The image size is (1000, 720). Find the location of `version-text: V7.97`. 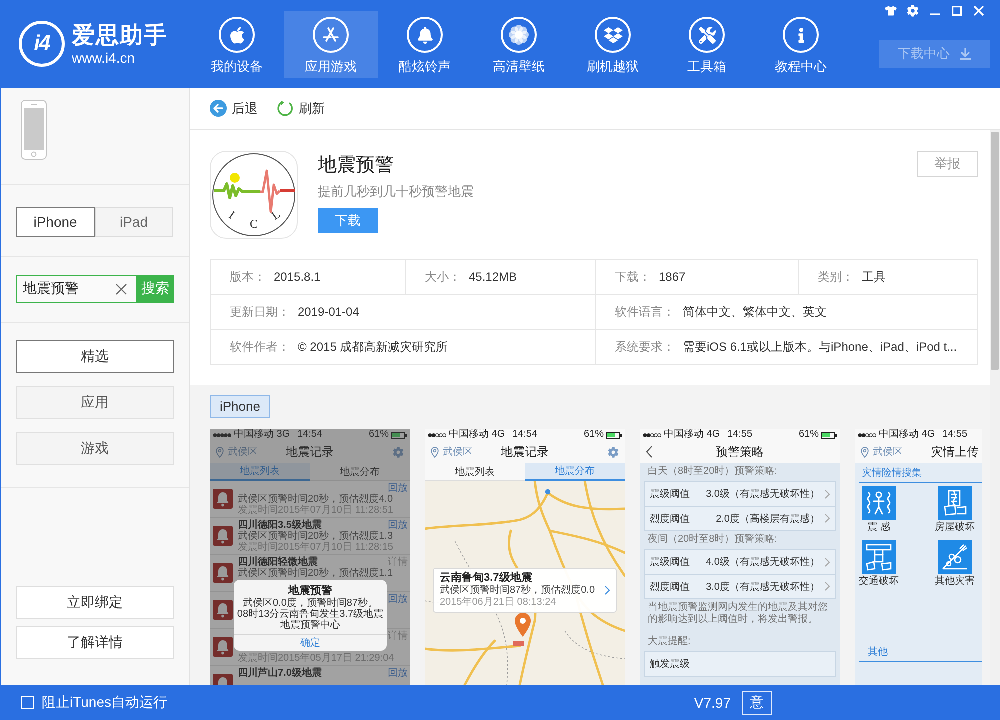

version-text: V7.97 is located at coordinates (712, 702).